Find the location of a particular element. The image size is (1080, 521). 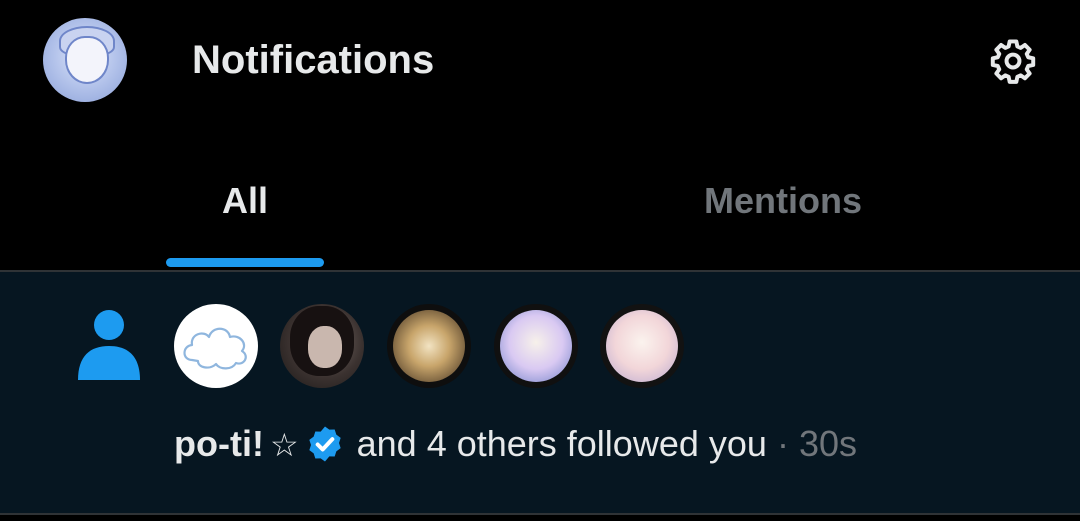

tab-mentions-label: Mentions is located at coordinates (783, 200).